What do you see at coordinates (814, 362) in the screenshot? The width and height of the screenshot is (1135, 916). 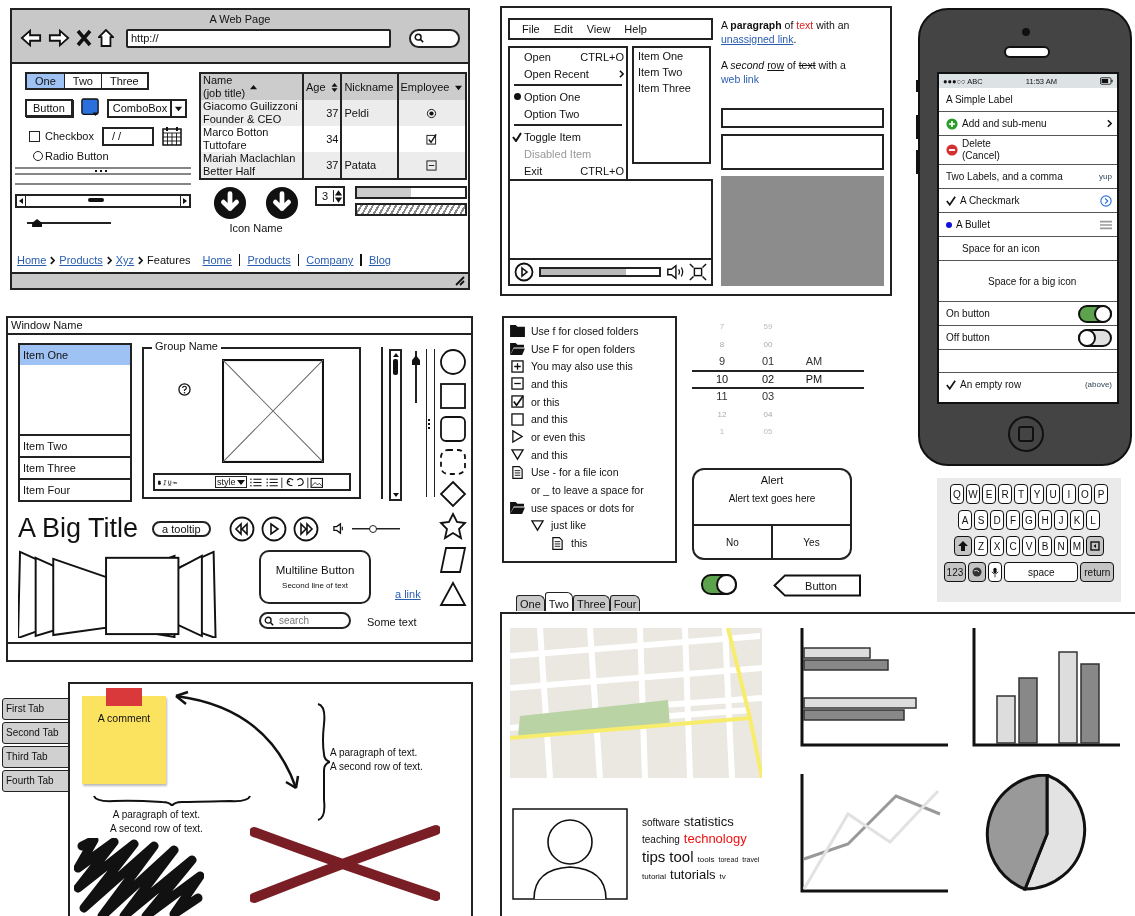 I see `picker-value: AM` at bounding box center [814, 362].